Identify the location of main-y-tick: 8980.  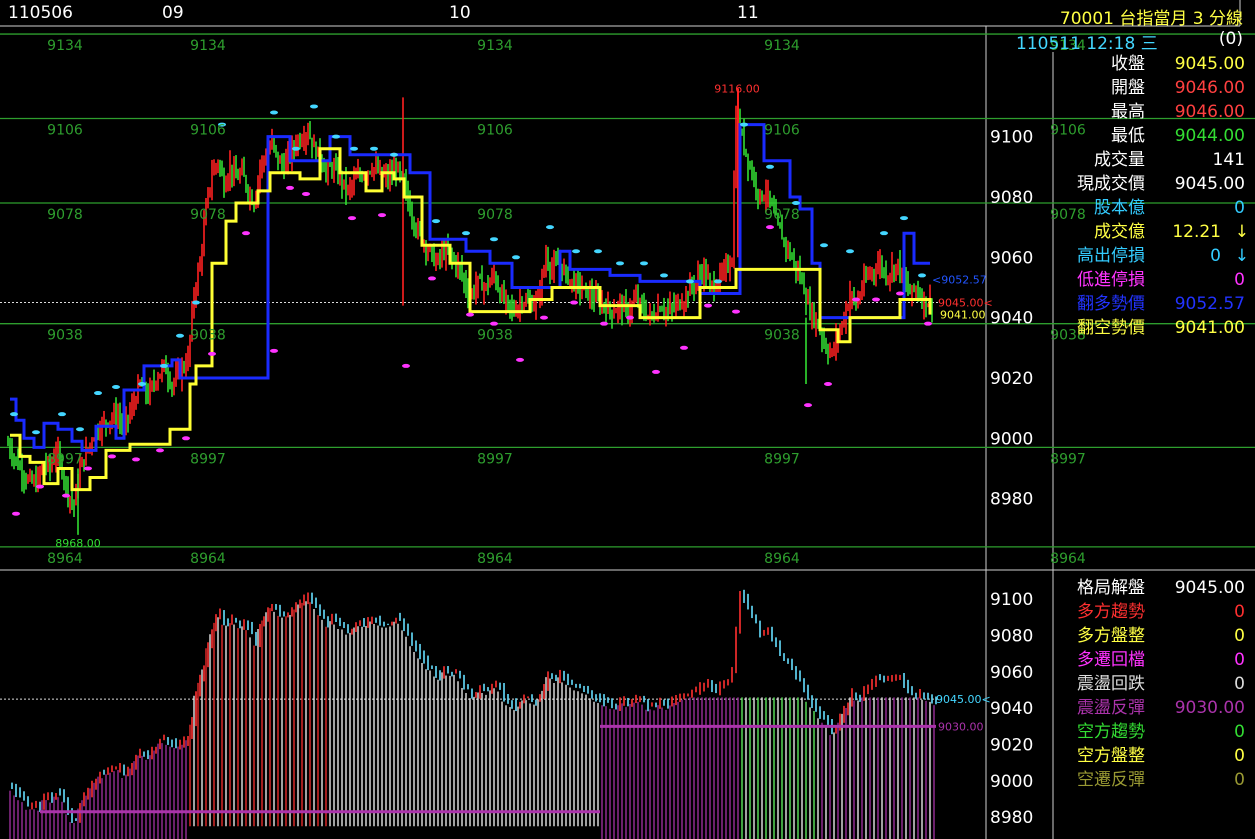
(1011, 500).